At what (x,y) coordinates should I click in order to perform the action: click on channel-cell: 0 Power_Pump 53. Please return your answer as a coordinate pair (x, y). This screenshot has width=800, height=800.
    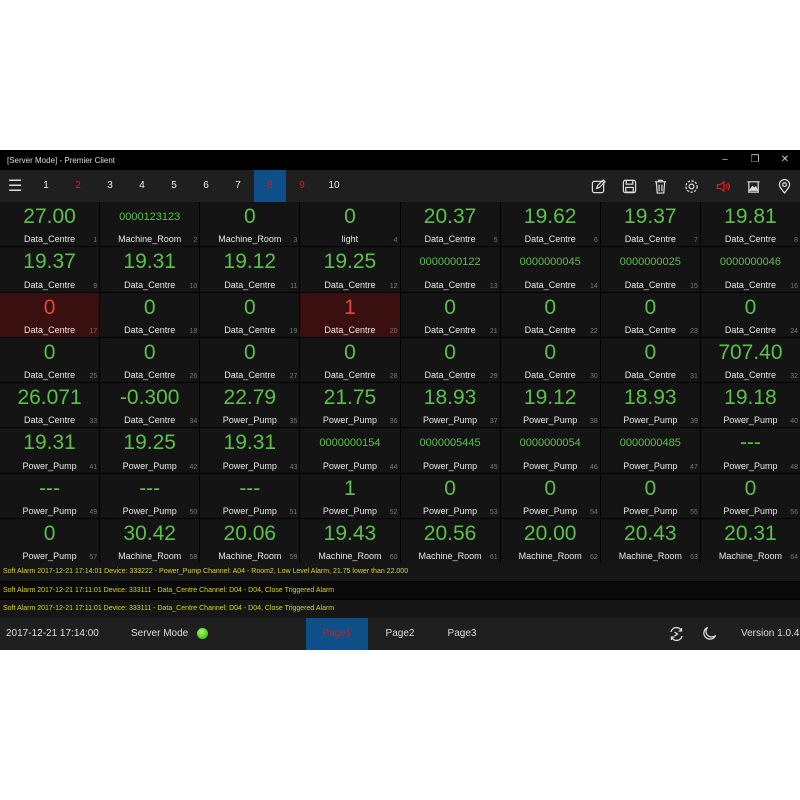
    Looking at the image, I should click on (450, 495).